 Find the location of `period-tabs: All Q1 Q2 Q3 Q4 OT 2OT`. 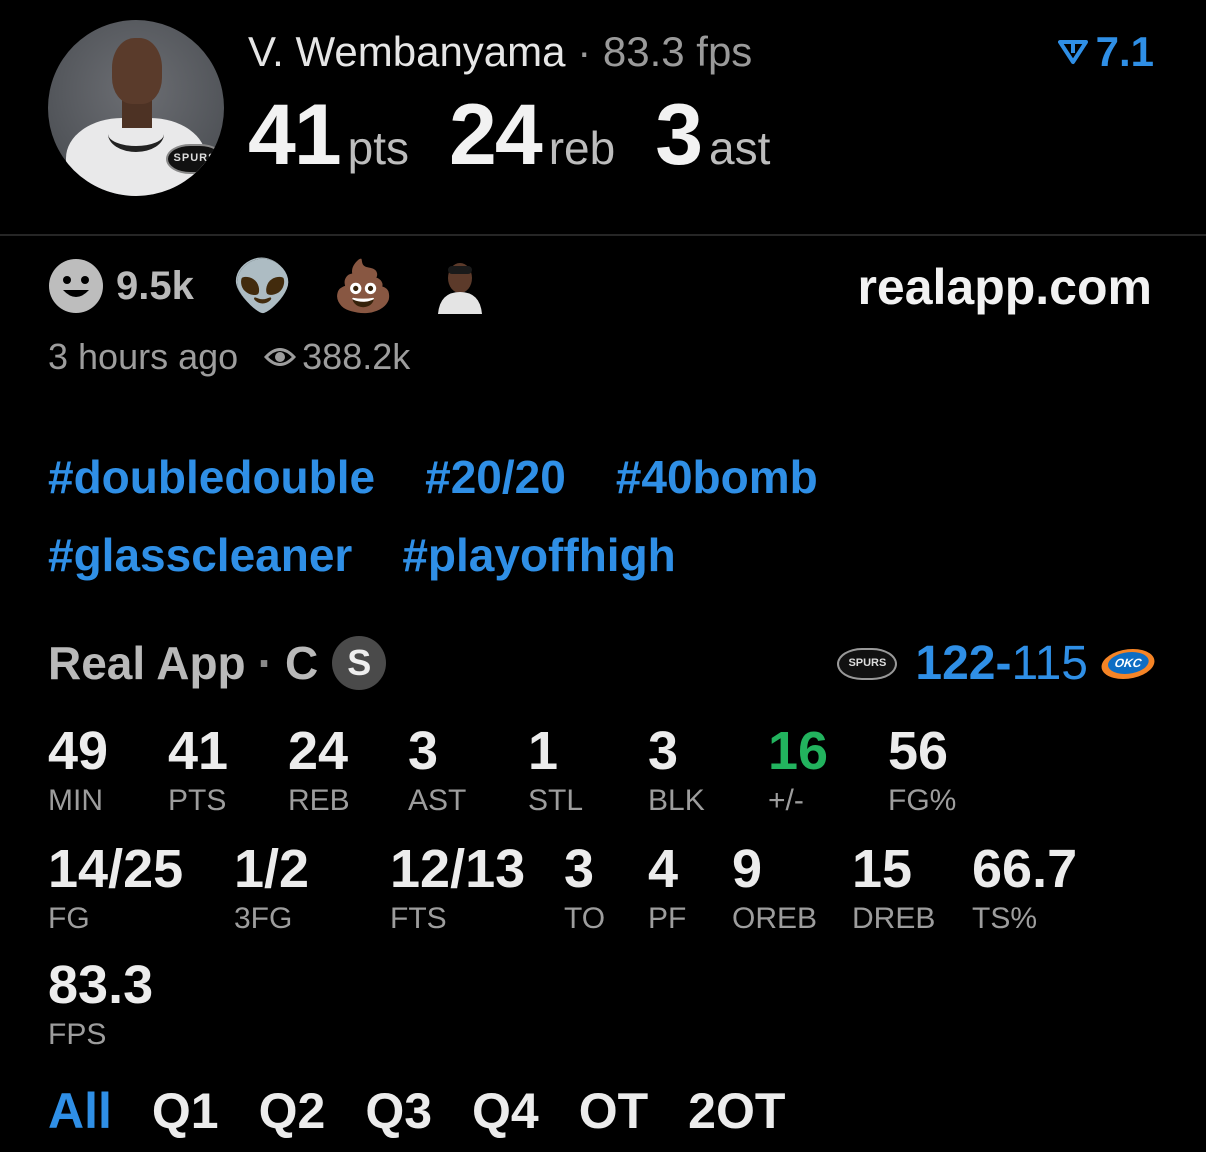

period-tabs: All Q1 Q2 Q3 Q4 OT 2OT is located at coordinates (436, 1111).